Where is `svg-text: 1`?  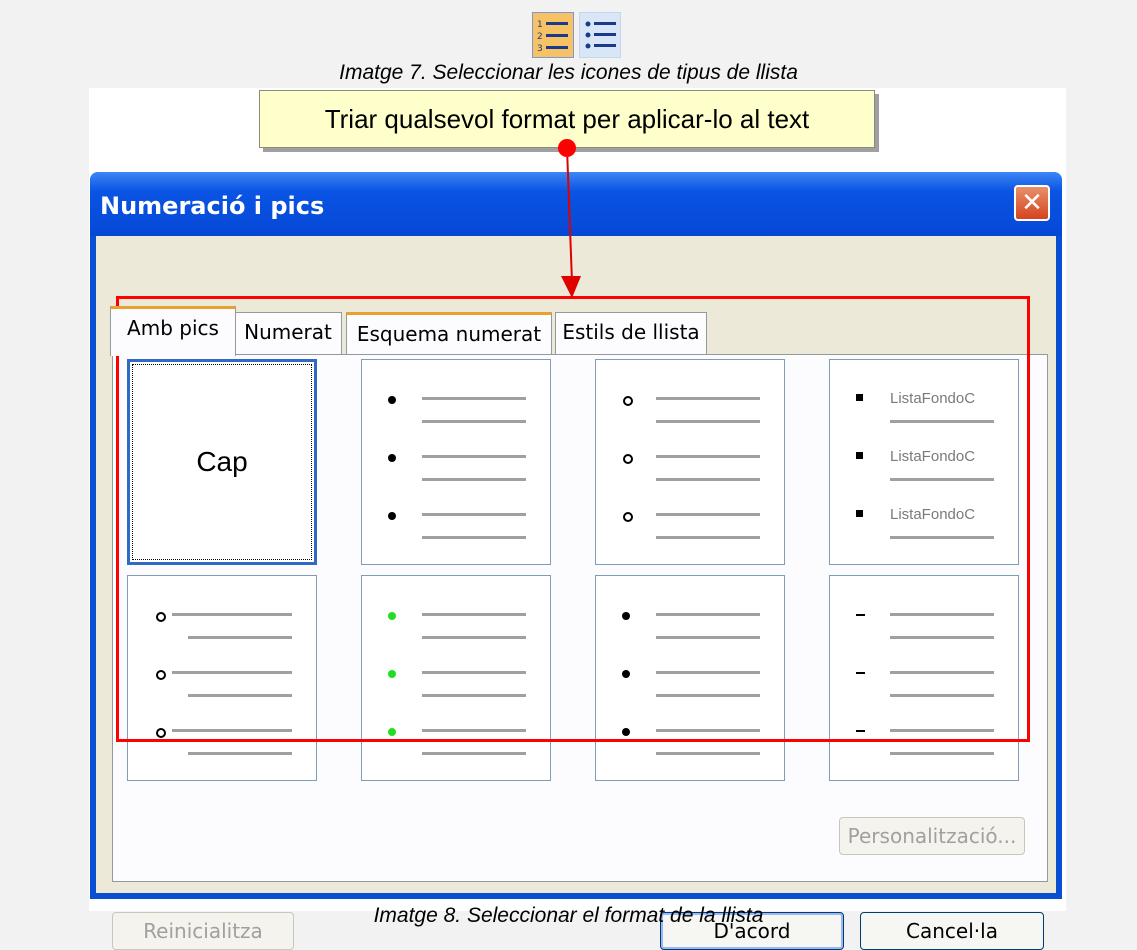
svg-text: 1 is located at coordinates (540, 25).